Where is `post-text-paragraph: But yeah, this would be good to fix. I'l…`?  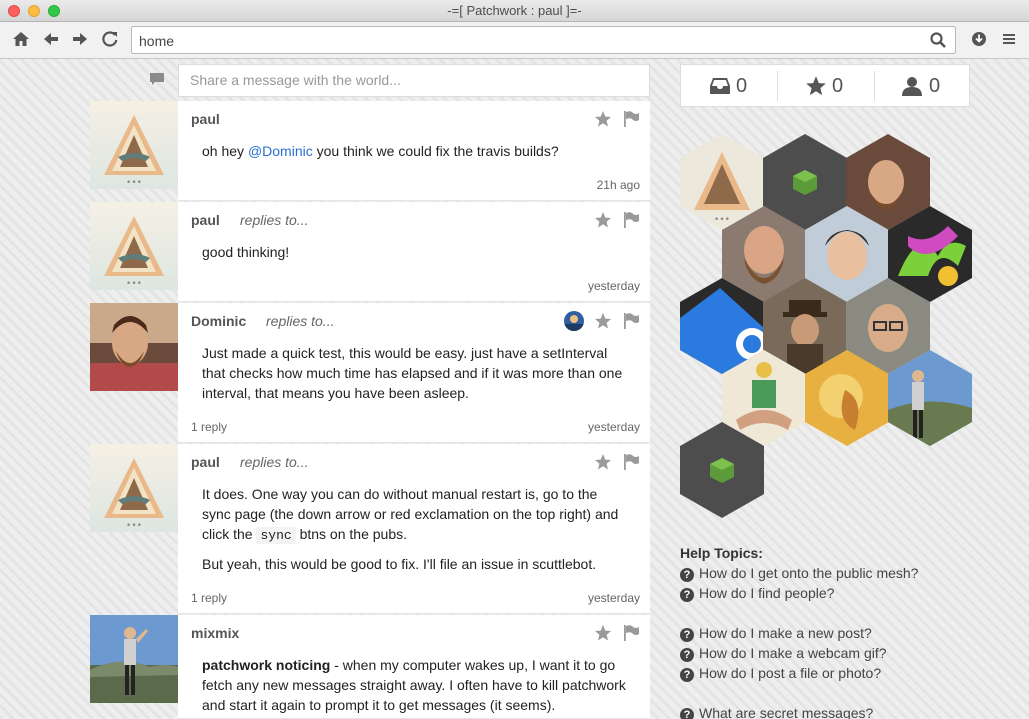
post-text-paragraph: But yeah, this would be good to fix. I'l… is located at coordinates (399, 564).